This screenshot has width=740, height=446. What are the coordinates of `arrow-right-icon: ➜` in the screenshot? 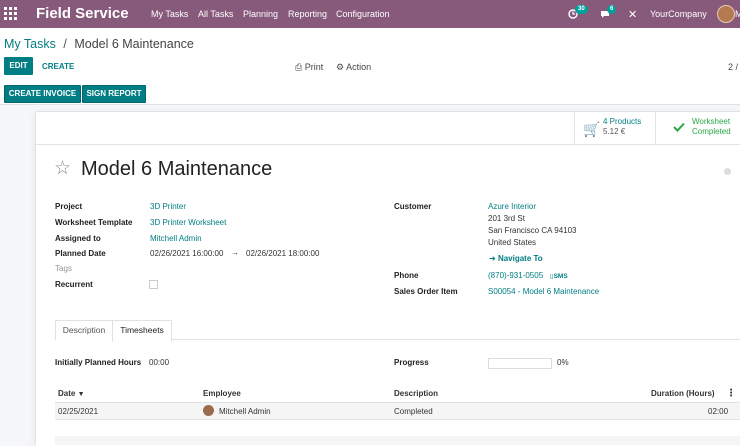 It's located at (492, 258).